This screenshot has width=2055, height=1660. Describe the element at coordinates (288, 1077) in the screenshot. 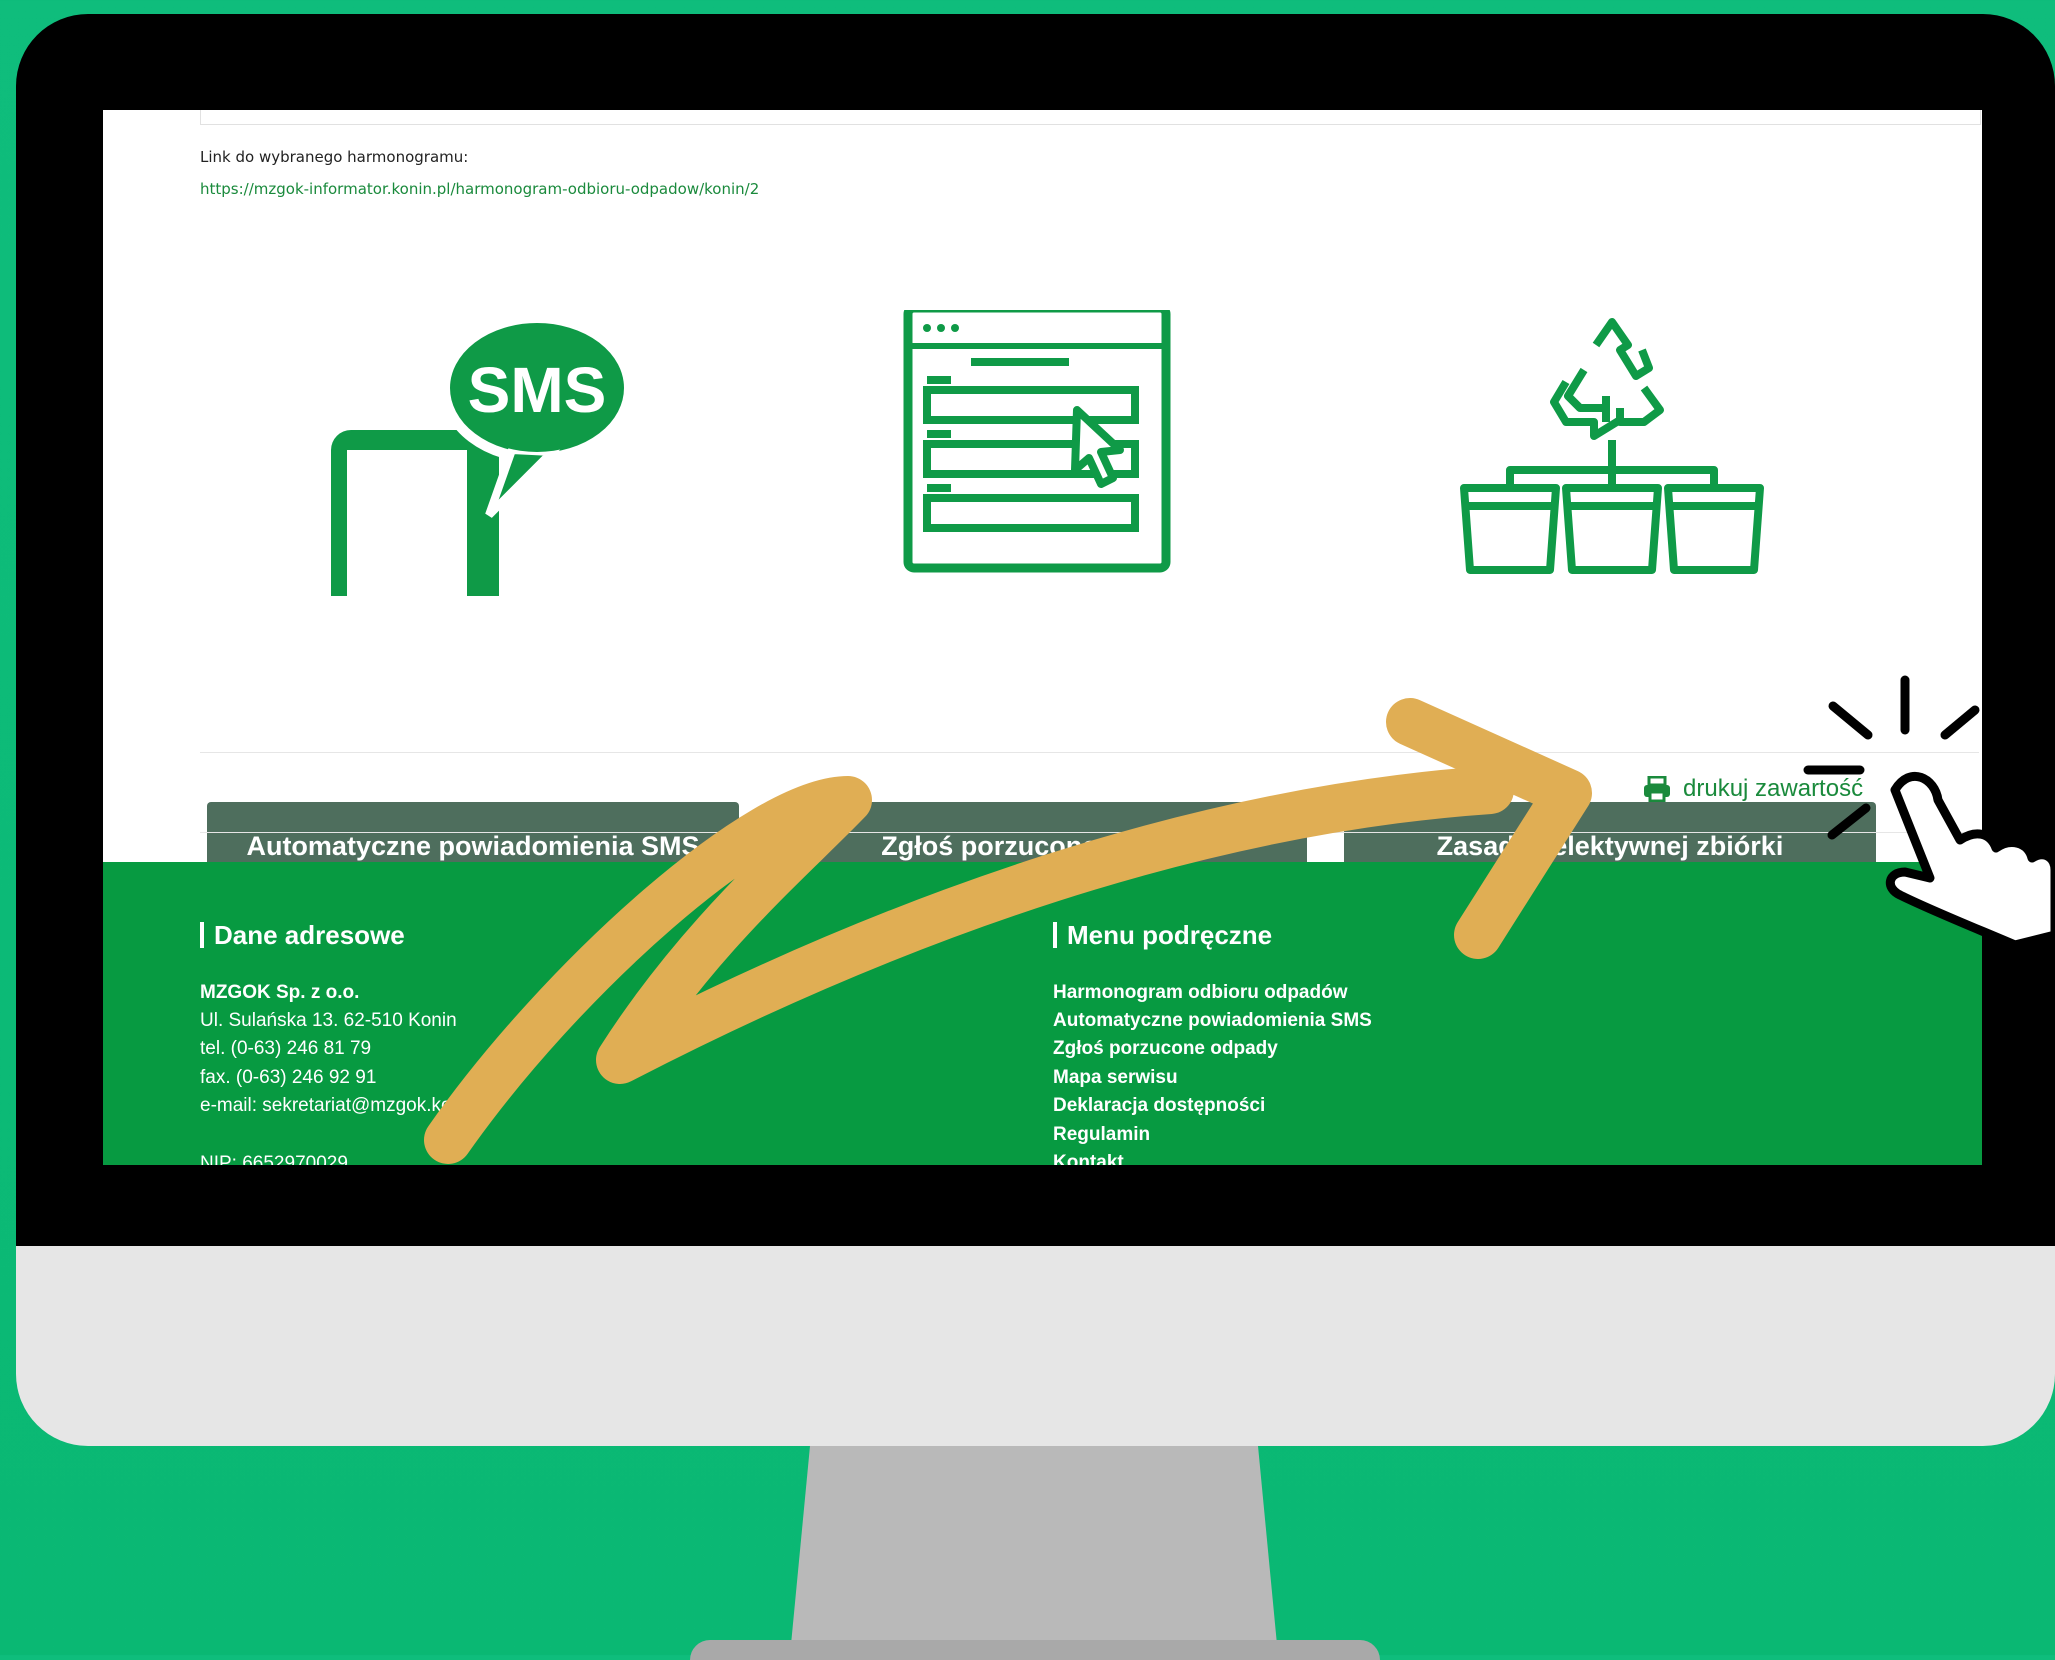

I see `address-fax: fax. (0-63) 246 92 91` at that location.